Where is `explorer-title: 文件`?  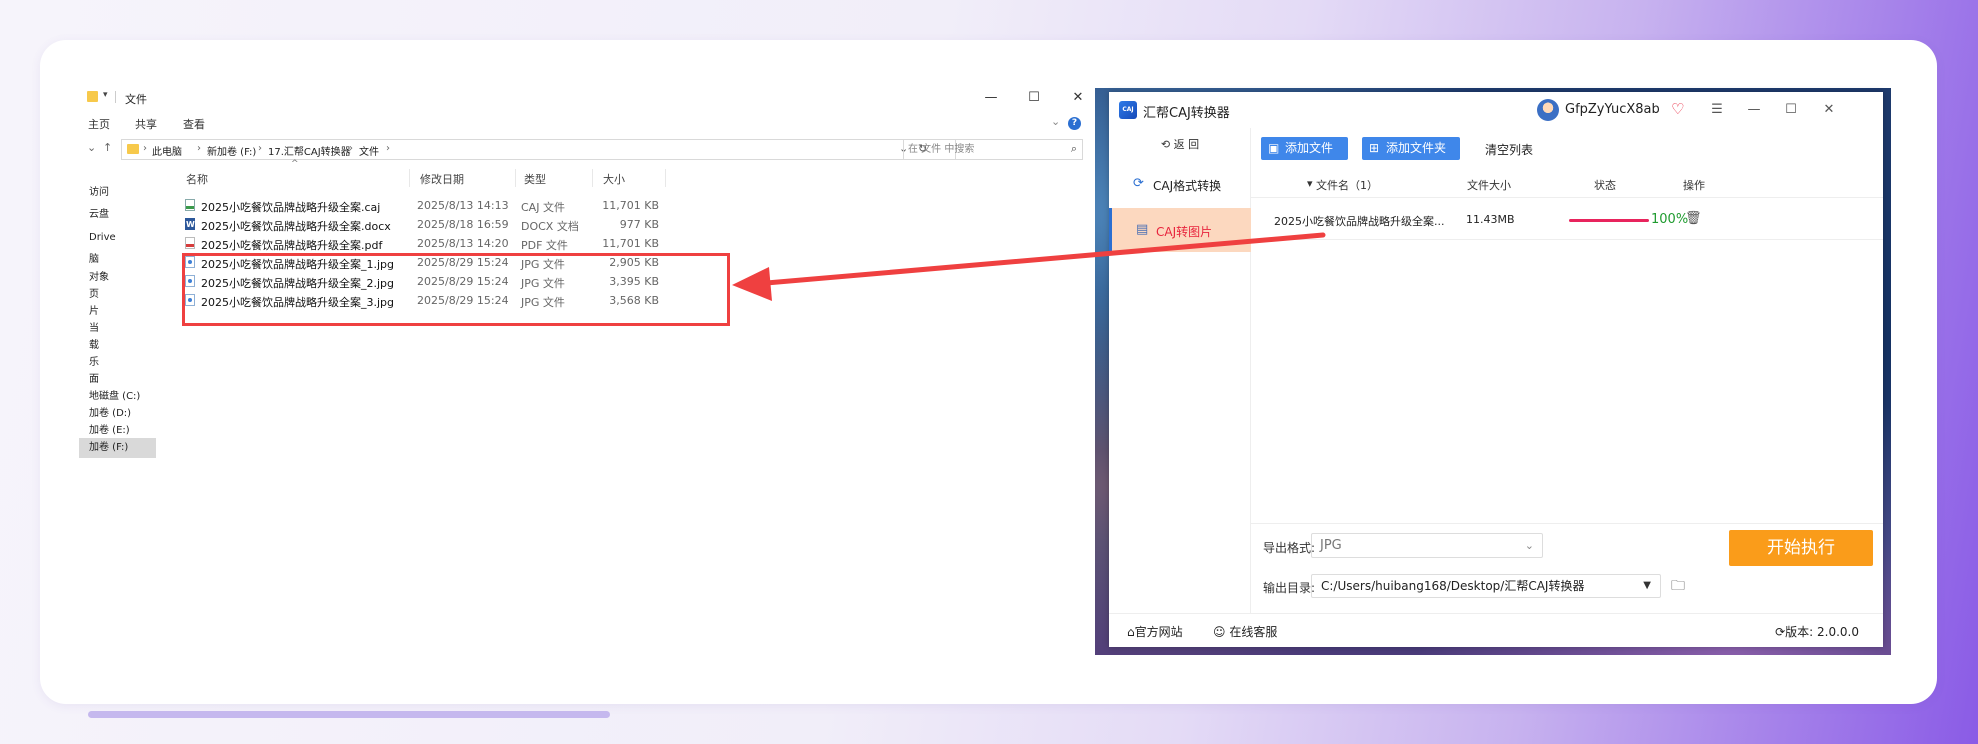 explorer-title: 文件 is located at coordinates (136, 99).